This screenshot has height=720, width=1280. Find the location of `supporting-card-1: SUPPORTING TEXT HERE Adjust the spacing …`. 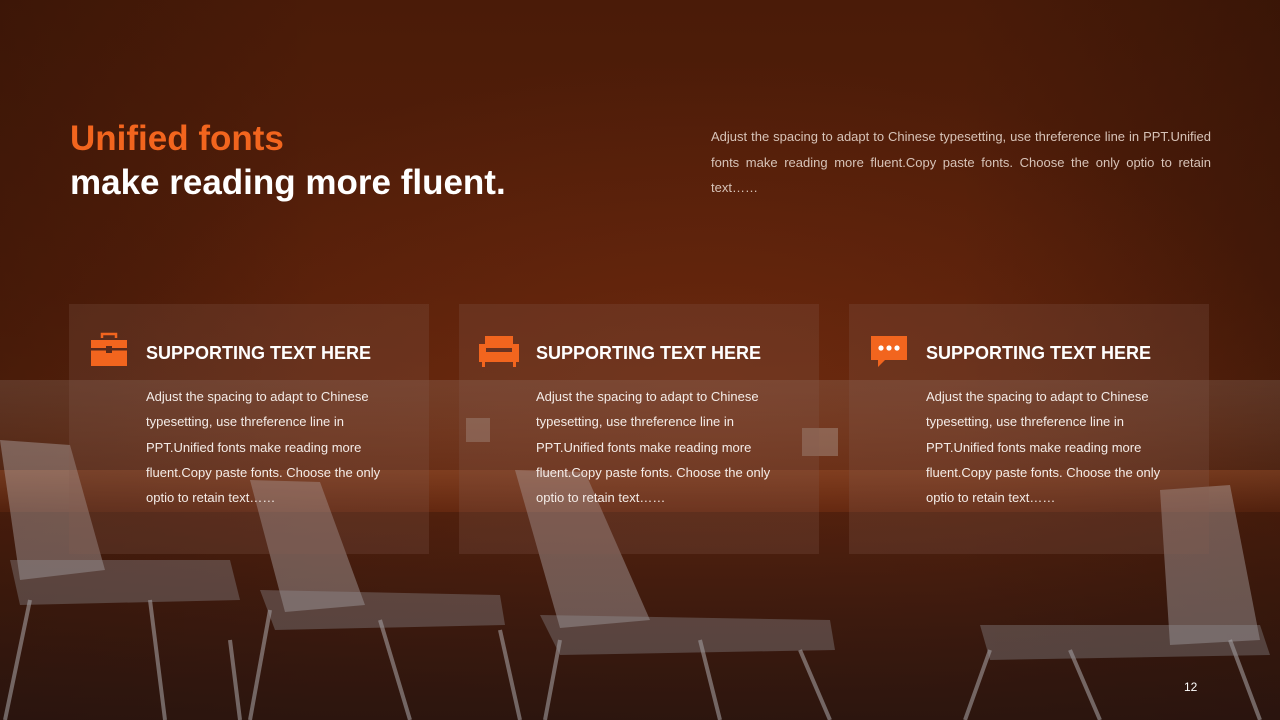

supporting-card-1: SUPPORTING TEXT HERE Adjust the spacing … is located at coordinates (249, 429).